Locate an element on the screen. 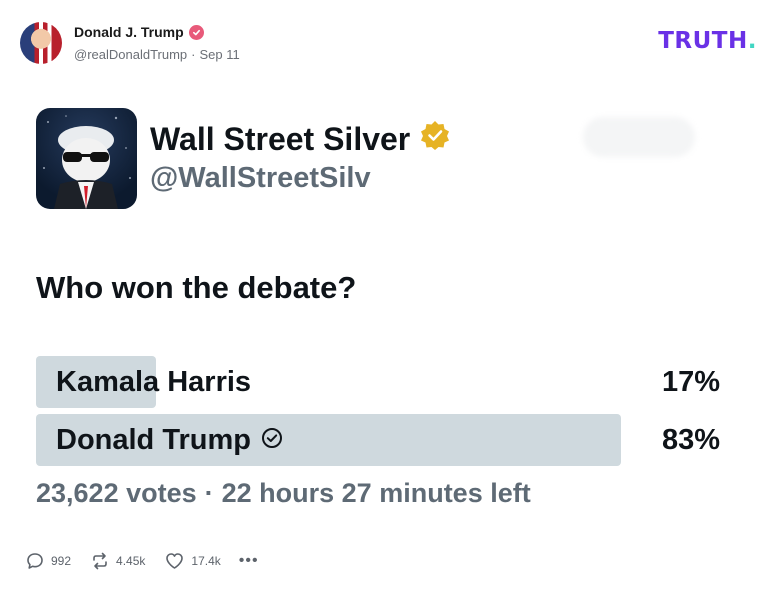 The height and width of the screenshot is (594, 777). heart-icon is located at coordinates (174, 561).